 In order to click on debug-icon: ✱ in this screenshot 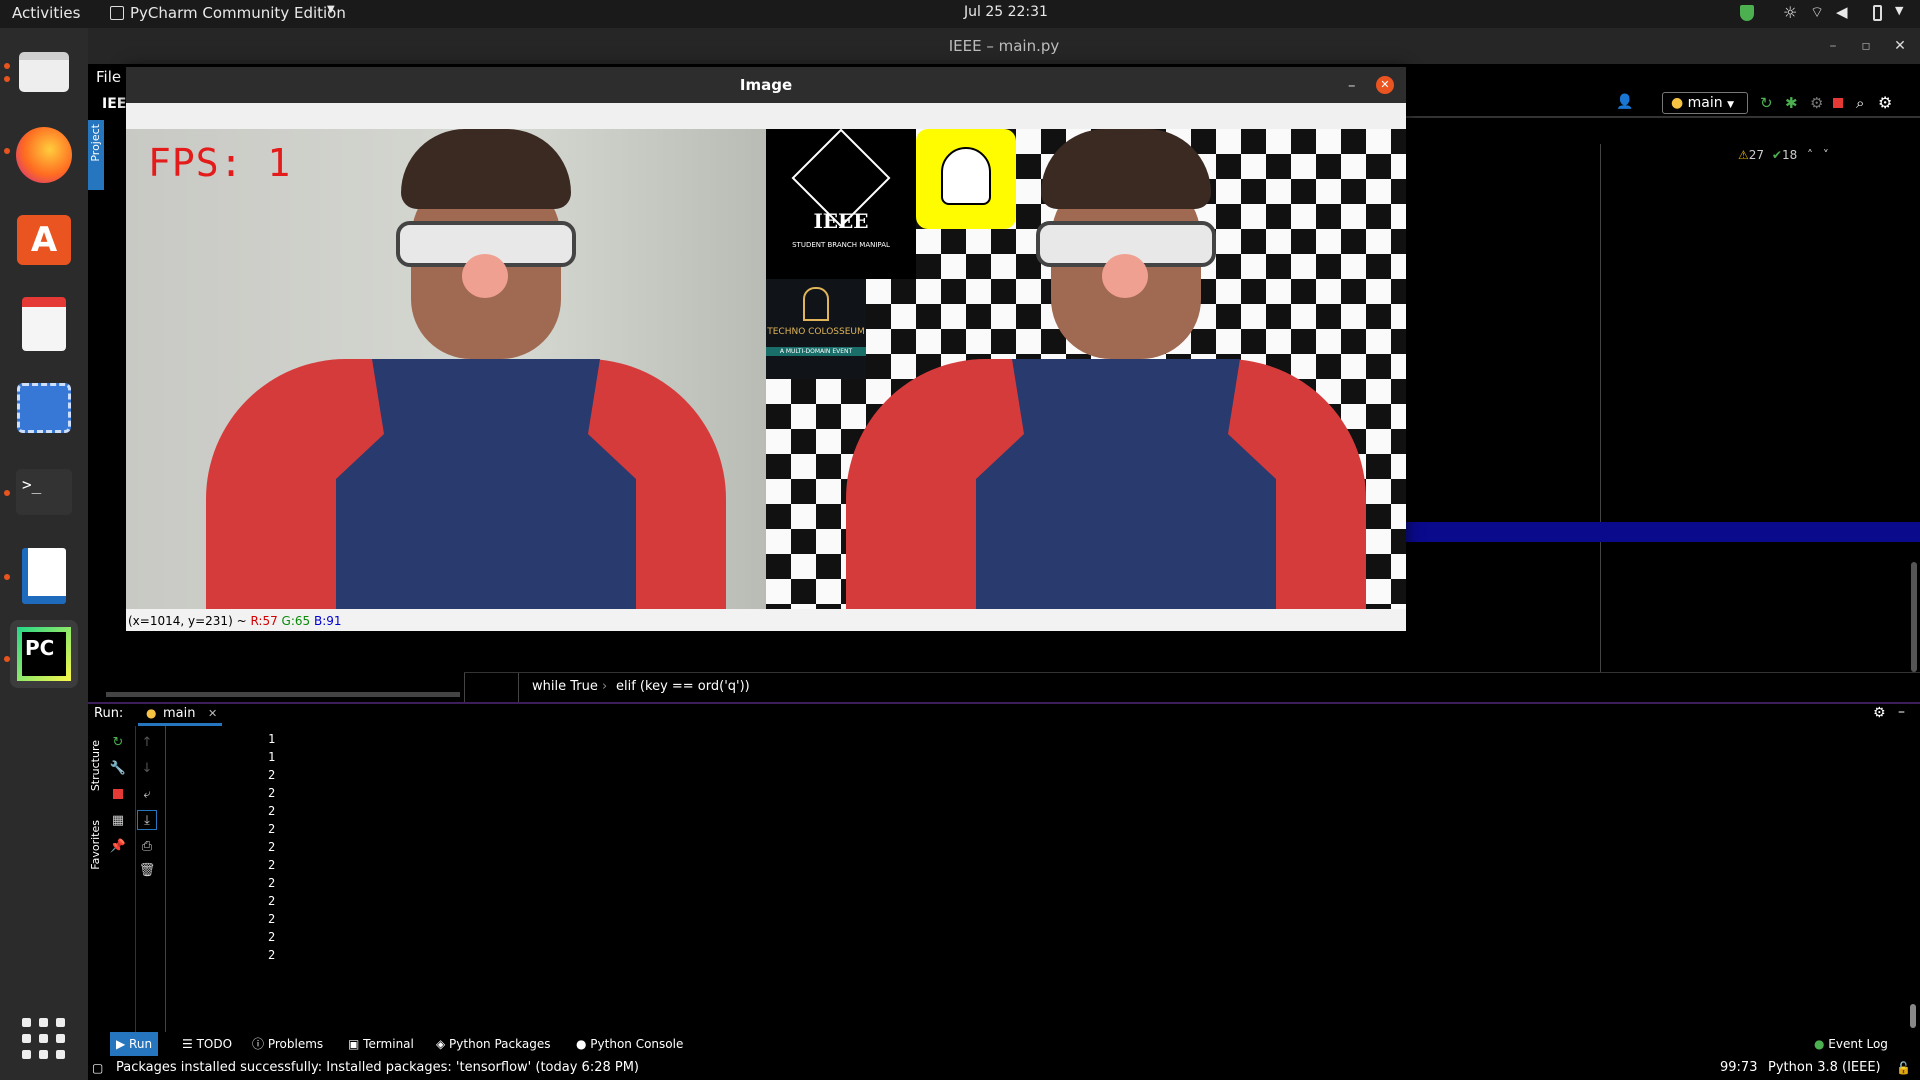, I will do `click(1791, 103)`.